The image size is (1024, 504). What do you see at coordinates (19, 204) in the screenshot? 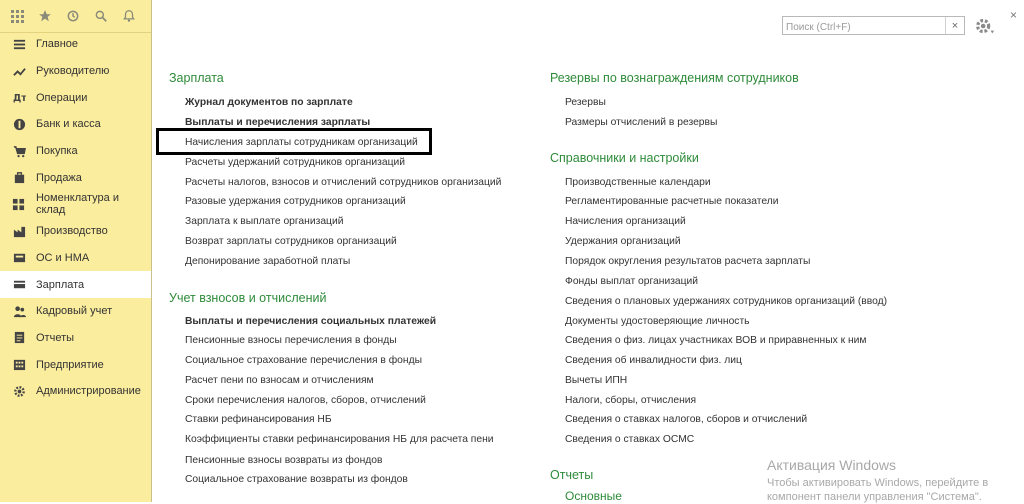
I see `warehouse-icon` at bounding box center [19, 204].